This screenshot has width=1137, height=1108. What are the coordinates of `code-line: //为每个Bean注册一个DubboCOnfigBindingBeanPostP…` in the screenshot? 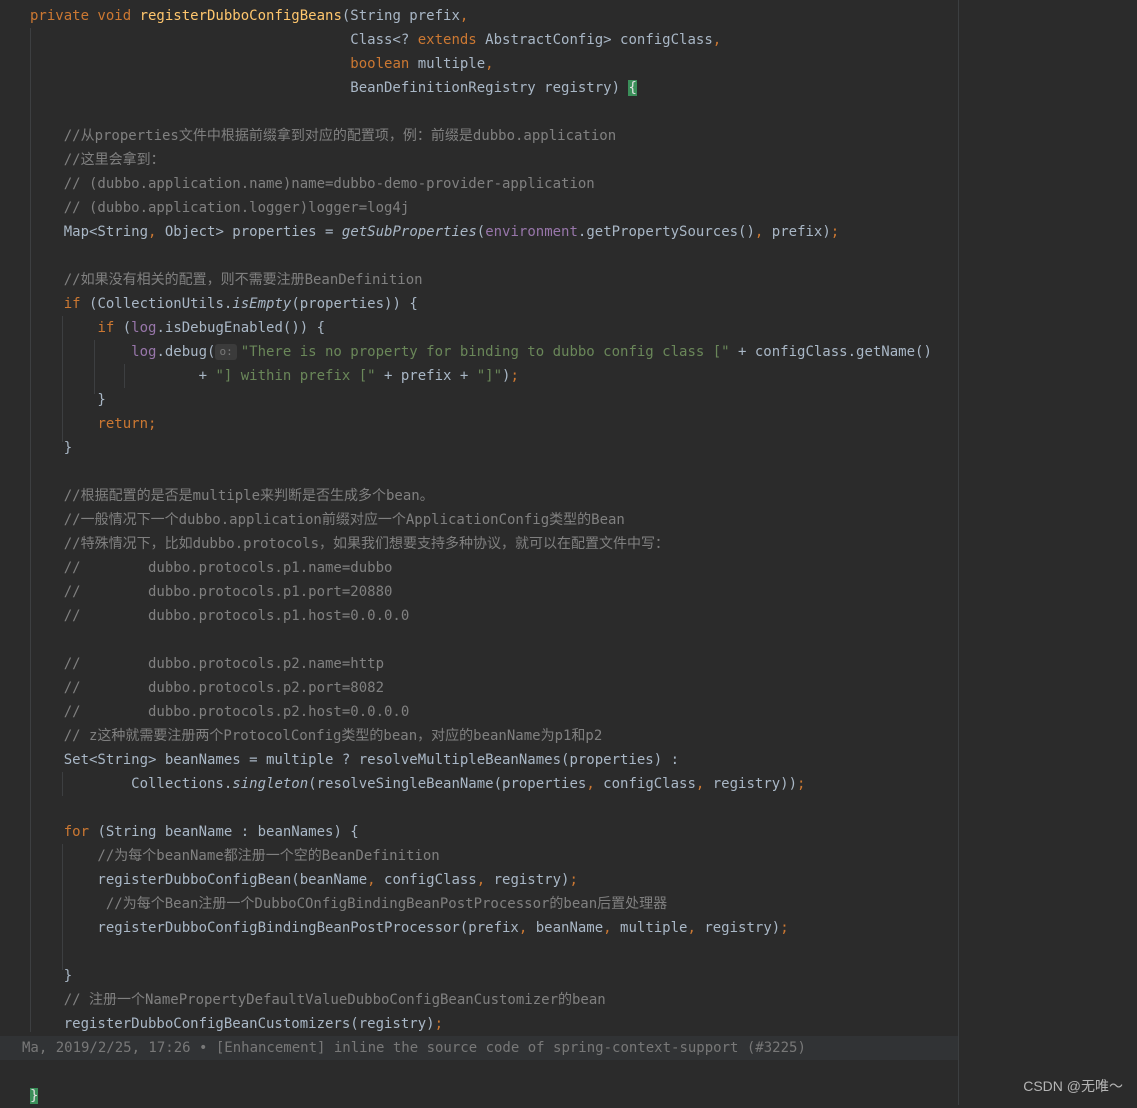 It's located at (348, 904).